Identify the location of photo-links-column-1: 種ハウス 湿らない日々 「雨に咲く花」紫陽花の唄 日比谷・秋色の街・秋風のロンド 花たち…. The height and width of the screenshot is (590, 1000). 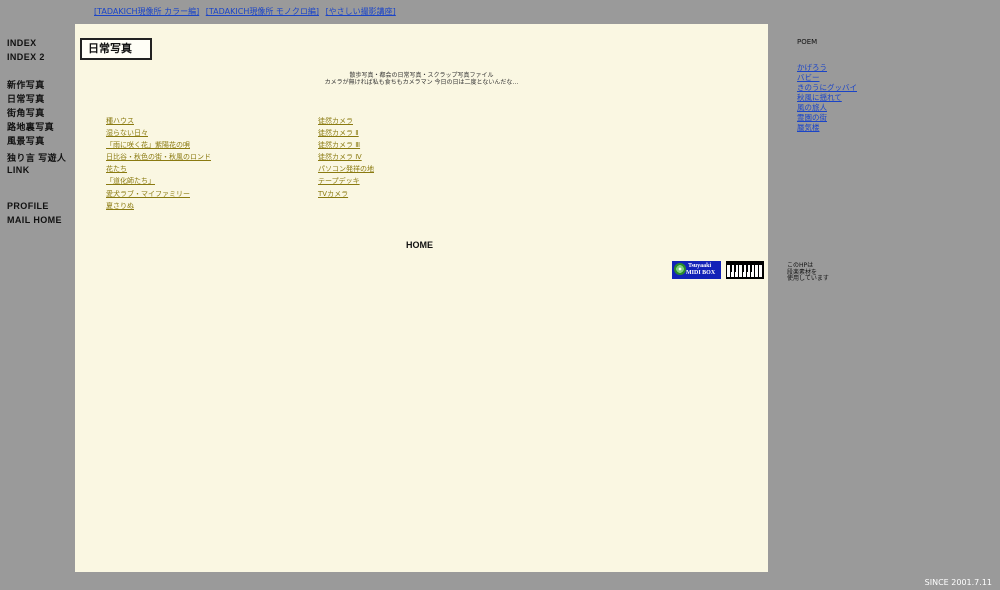
(158, 163).